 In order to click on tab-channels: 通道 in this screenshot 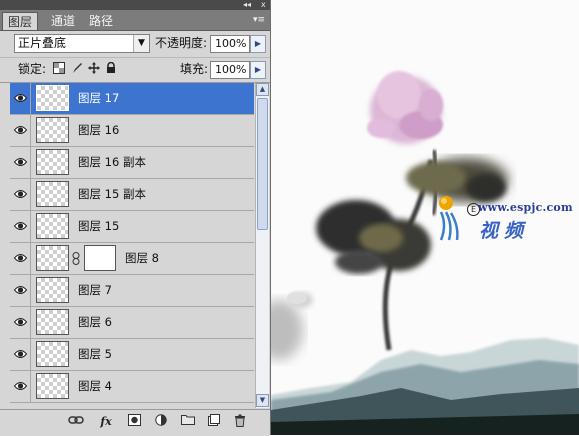, I will do `click(63, 21)`.